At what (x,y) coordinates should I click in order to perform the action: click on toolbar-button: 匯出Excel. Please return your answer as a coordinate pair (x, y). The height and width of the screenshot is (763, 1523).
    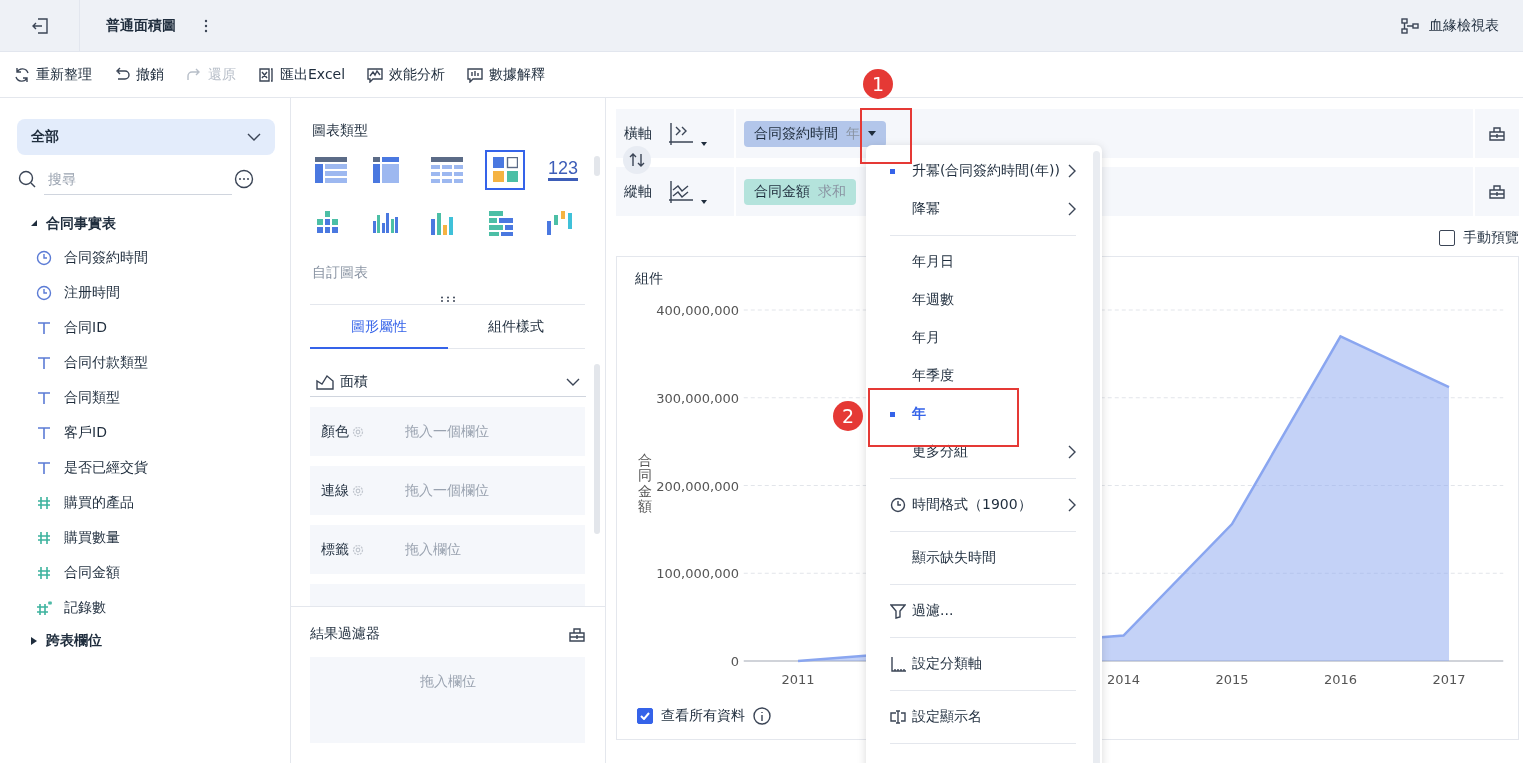
    Looking at the image, I should click on (302, 74).